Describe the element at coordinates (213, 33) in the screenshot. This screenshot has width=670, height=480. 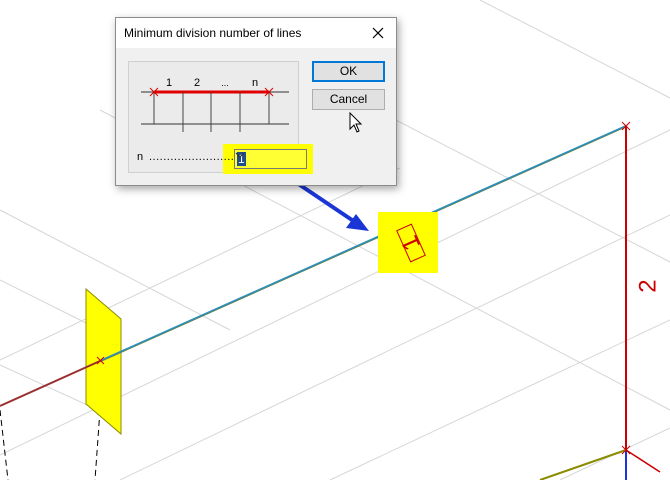
I see `dialog-title: Minimum division number of lines` at that location.